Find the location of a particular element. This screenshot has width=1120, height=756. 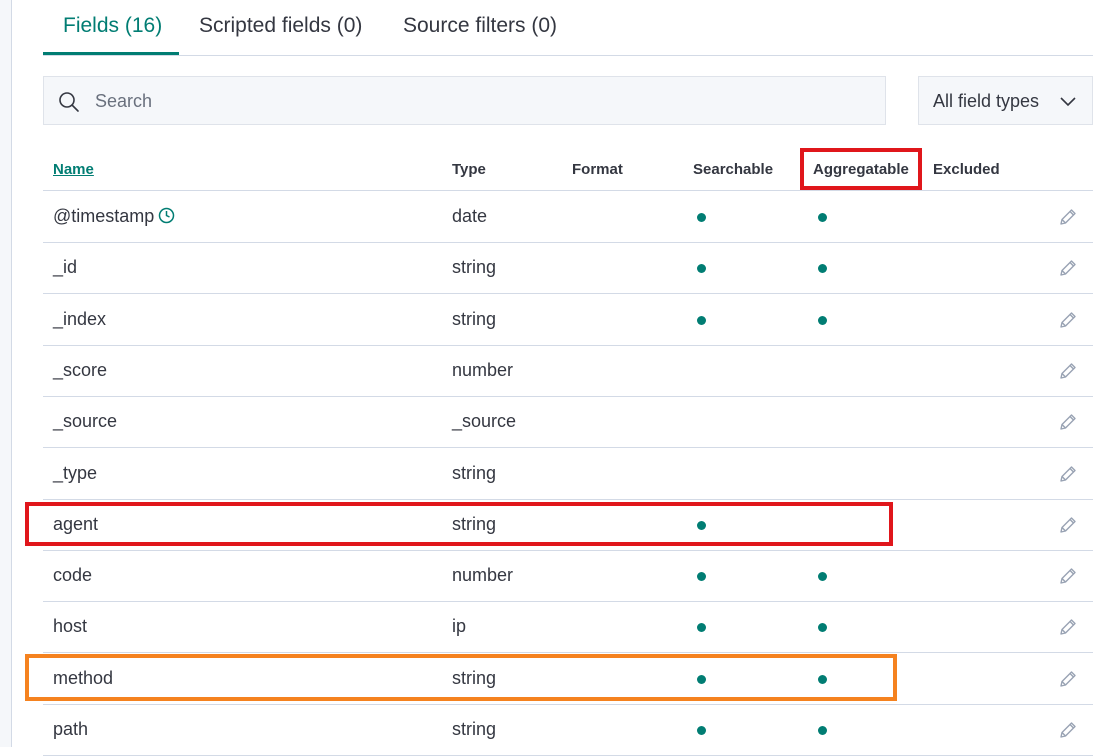

column-header-type: Type is located at coordinates (469, 169).